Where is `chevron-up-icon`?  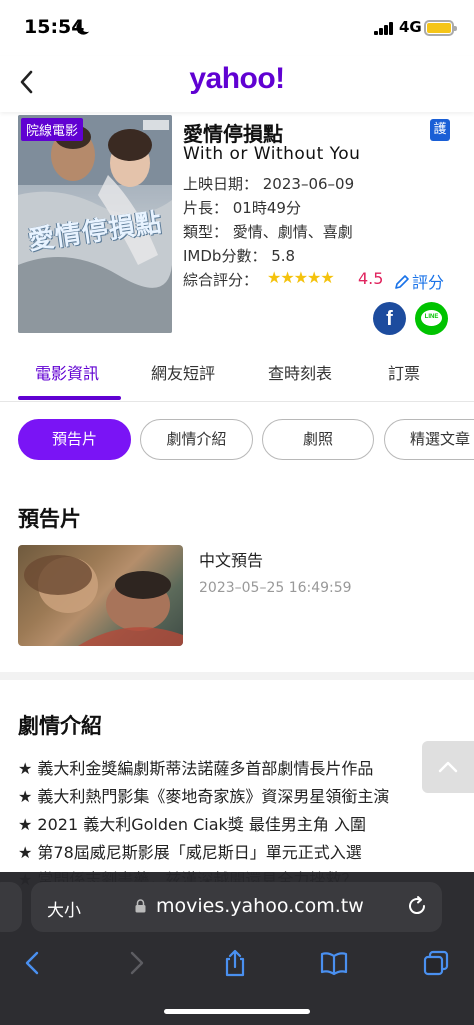 chevron-up-icon is located at coordinates (448, 767).